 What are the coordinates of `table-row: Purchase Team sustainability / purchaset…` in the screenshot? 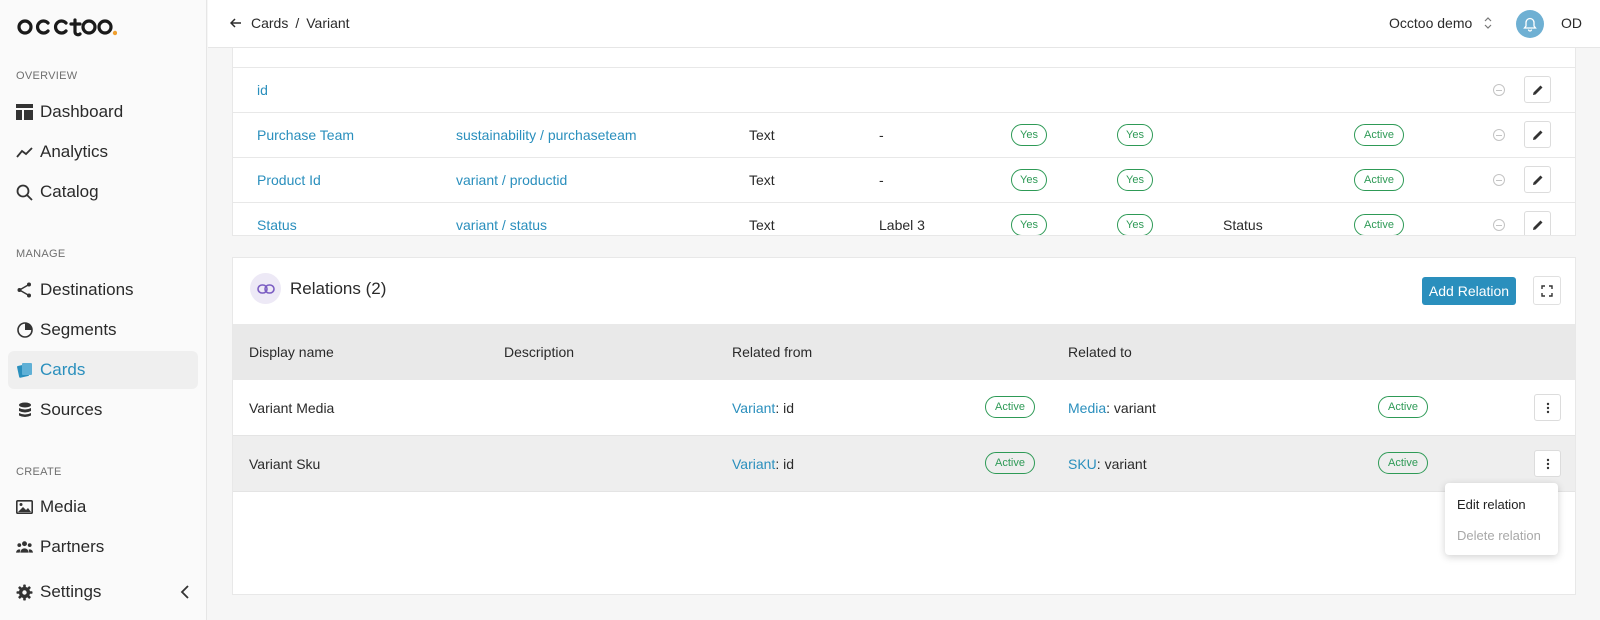 It's located at (904, 134).